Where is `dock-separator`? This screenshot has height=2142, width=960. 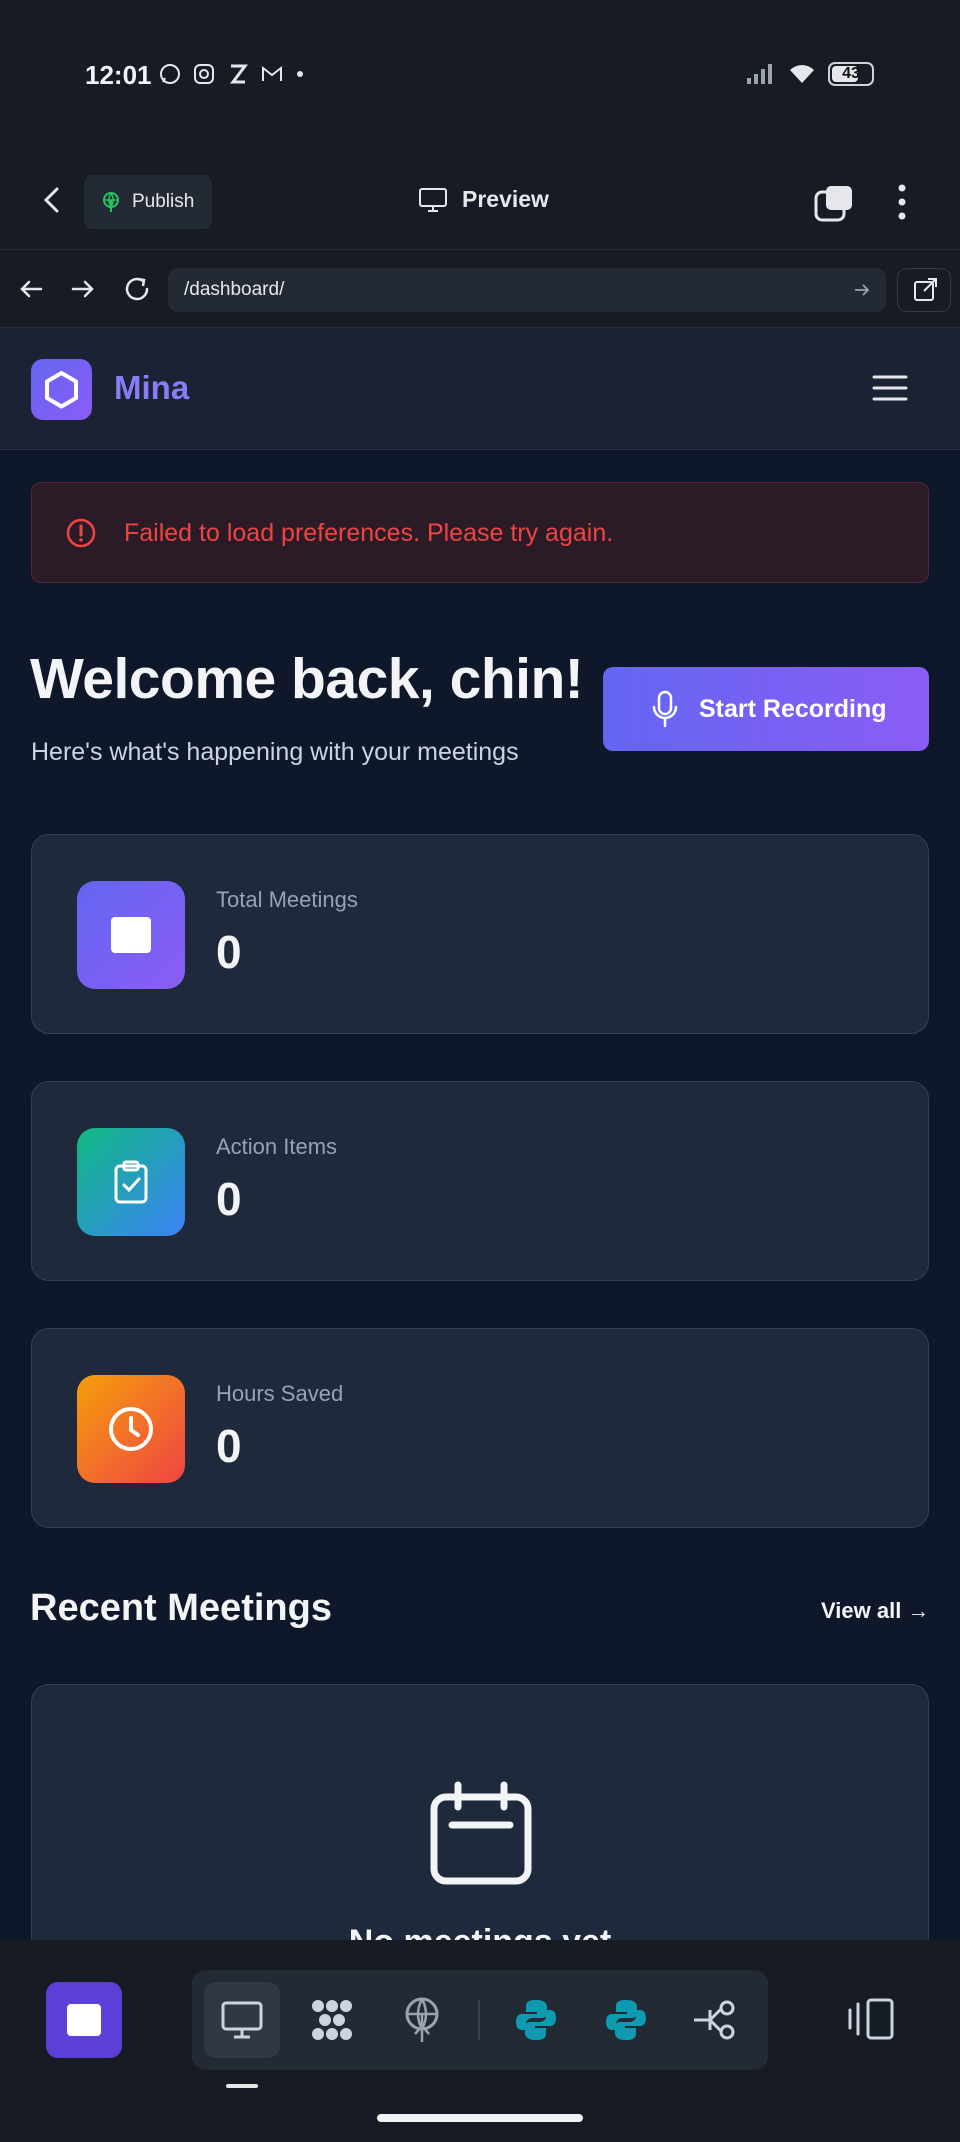
dock-separator is located at coordinates (479, 2020).